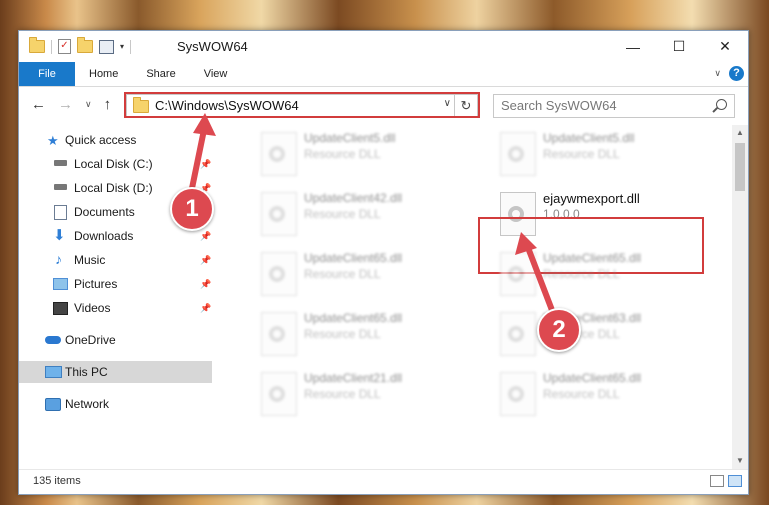 Image resolution: width=769 pixels, height=505 pixels. I want to click on step-badge-2: 2, so click(559, 330).